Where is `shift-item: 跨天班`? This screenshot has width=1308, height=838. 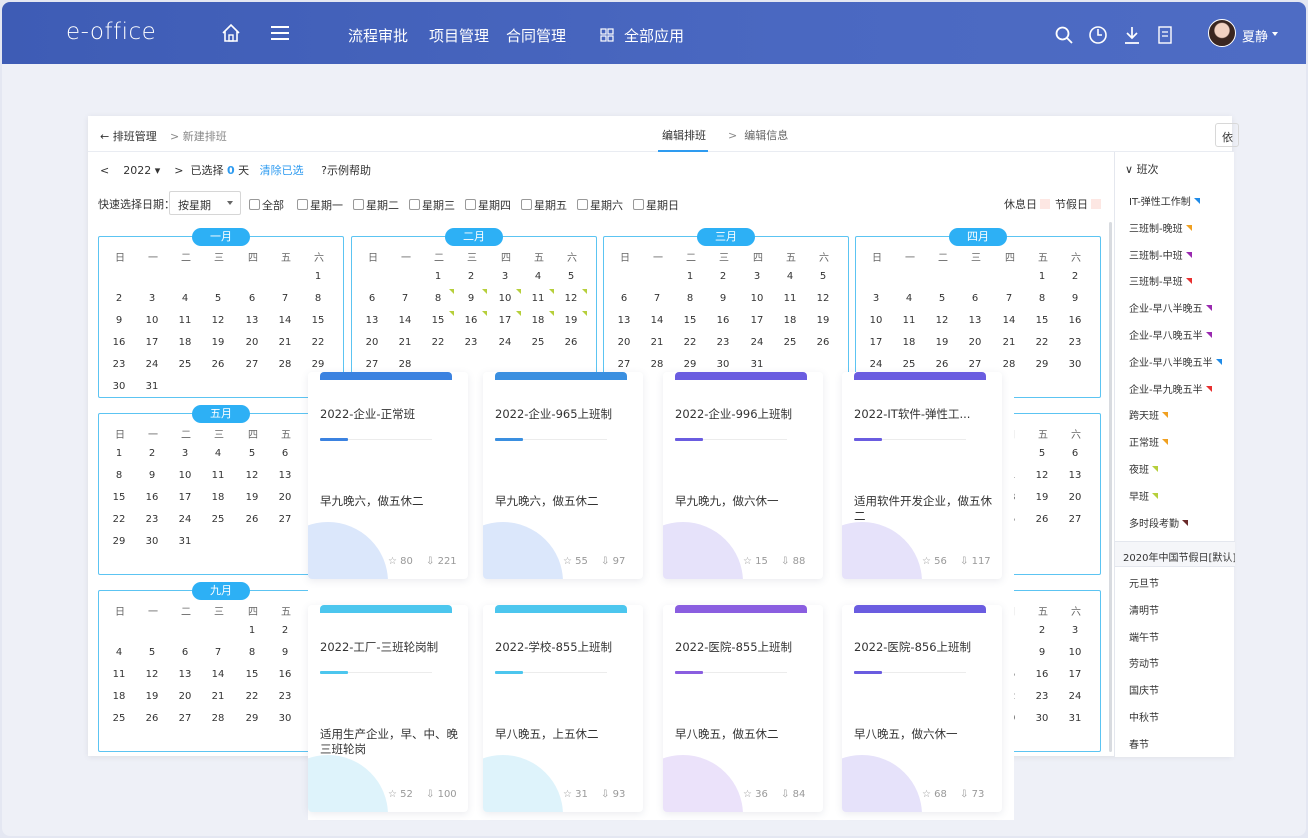
shift-item: 跨天班 is located at coordinates (1148, 414).